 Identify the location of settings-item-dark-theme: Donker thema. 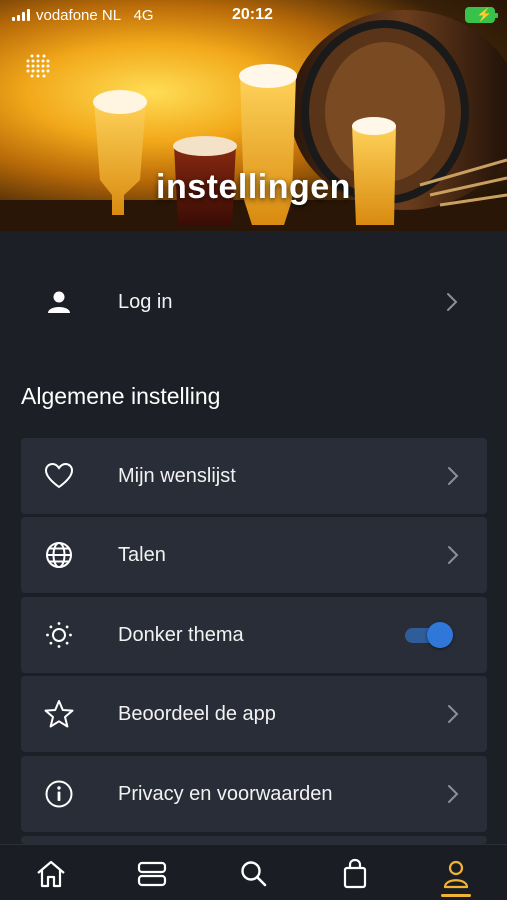
(254, 635).